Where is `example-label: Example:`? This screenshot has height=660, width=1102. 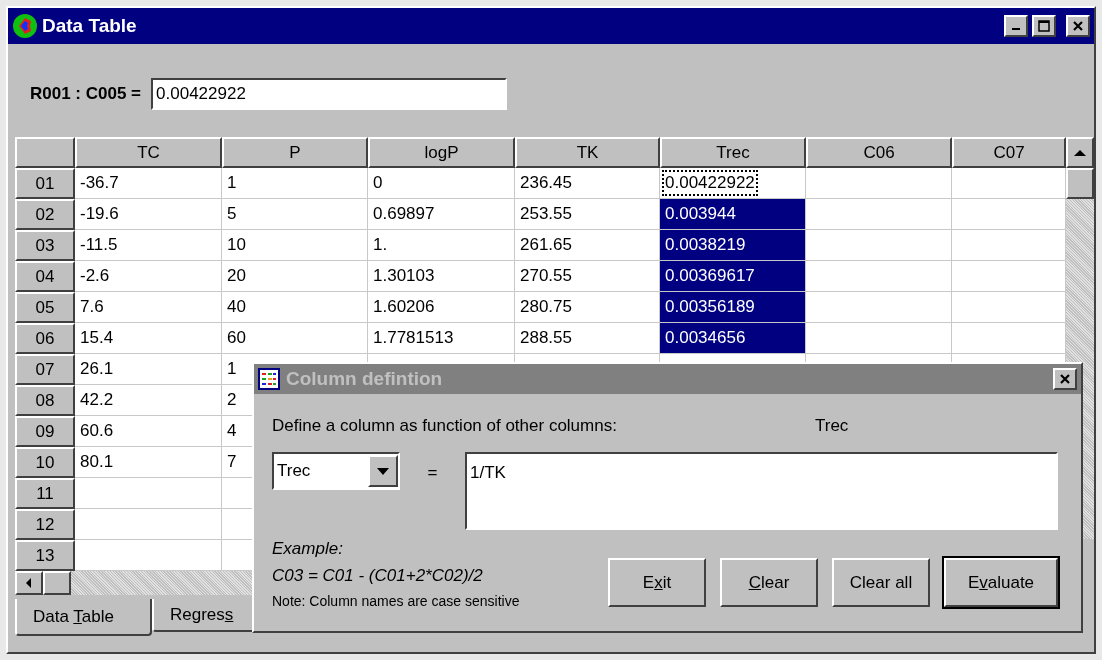
example-label: Example: is located at coordinates (308, 549).